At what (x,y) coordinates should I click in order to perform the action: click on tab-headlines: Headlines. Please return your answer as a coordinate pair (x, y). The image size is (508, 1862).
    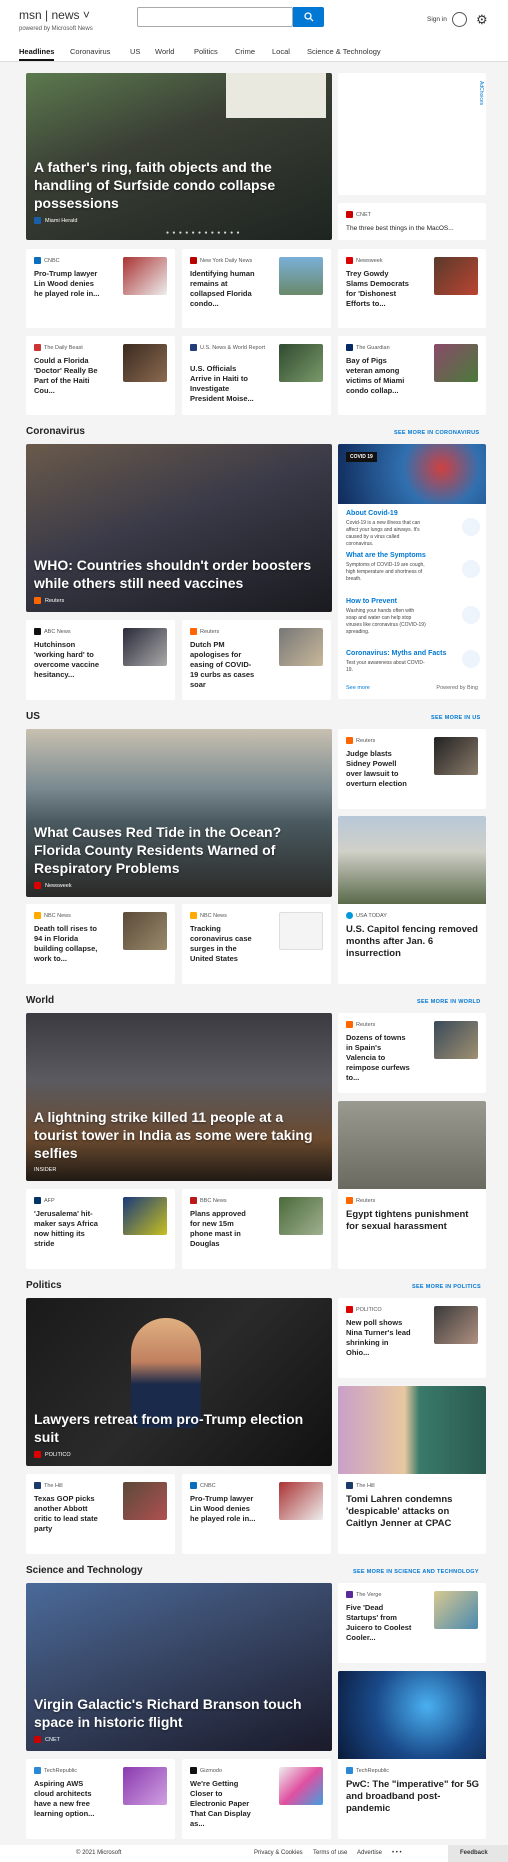
    Looking at the image, I should click on (37, 54).